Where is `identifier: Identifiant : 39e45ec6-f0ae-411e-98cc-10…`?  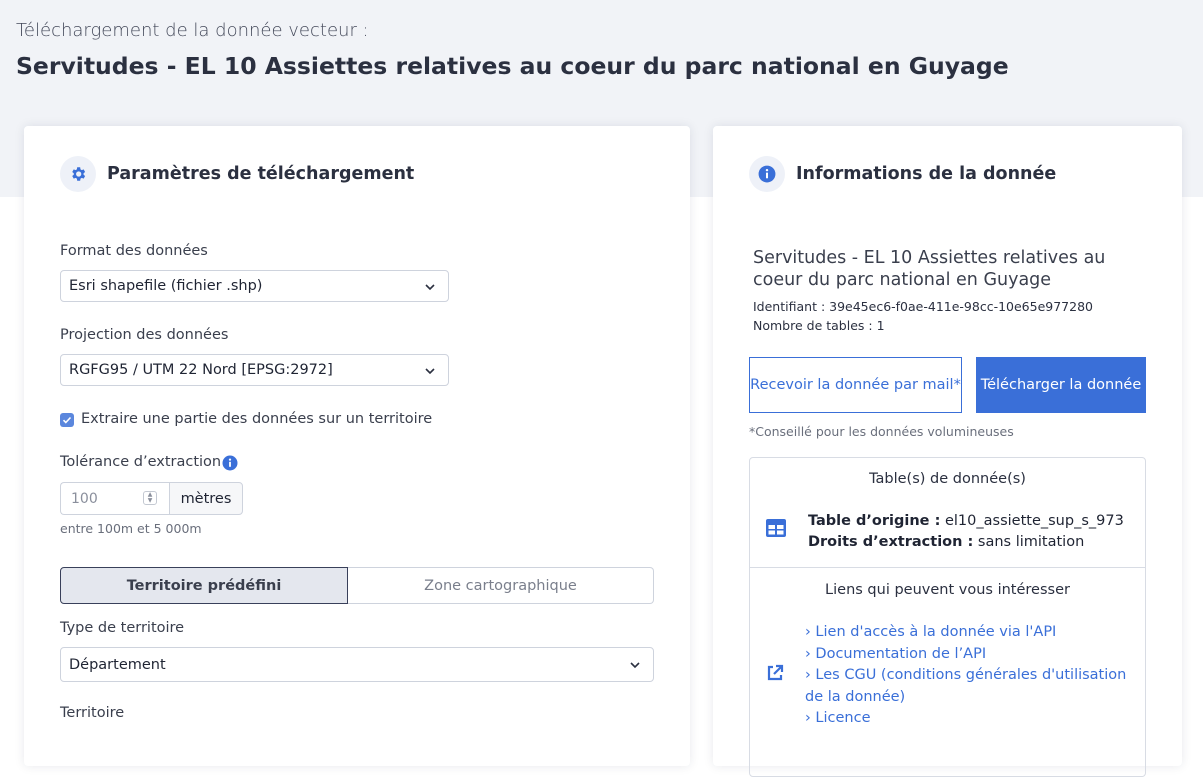 identifier: Identifiant : 39e45ec6-f0ae-411e-98cc-10… is located at coordinates (923, 306).